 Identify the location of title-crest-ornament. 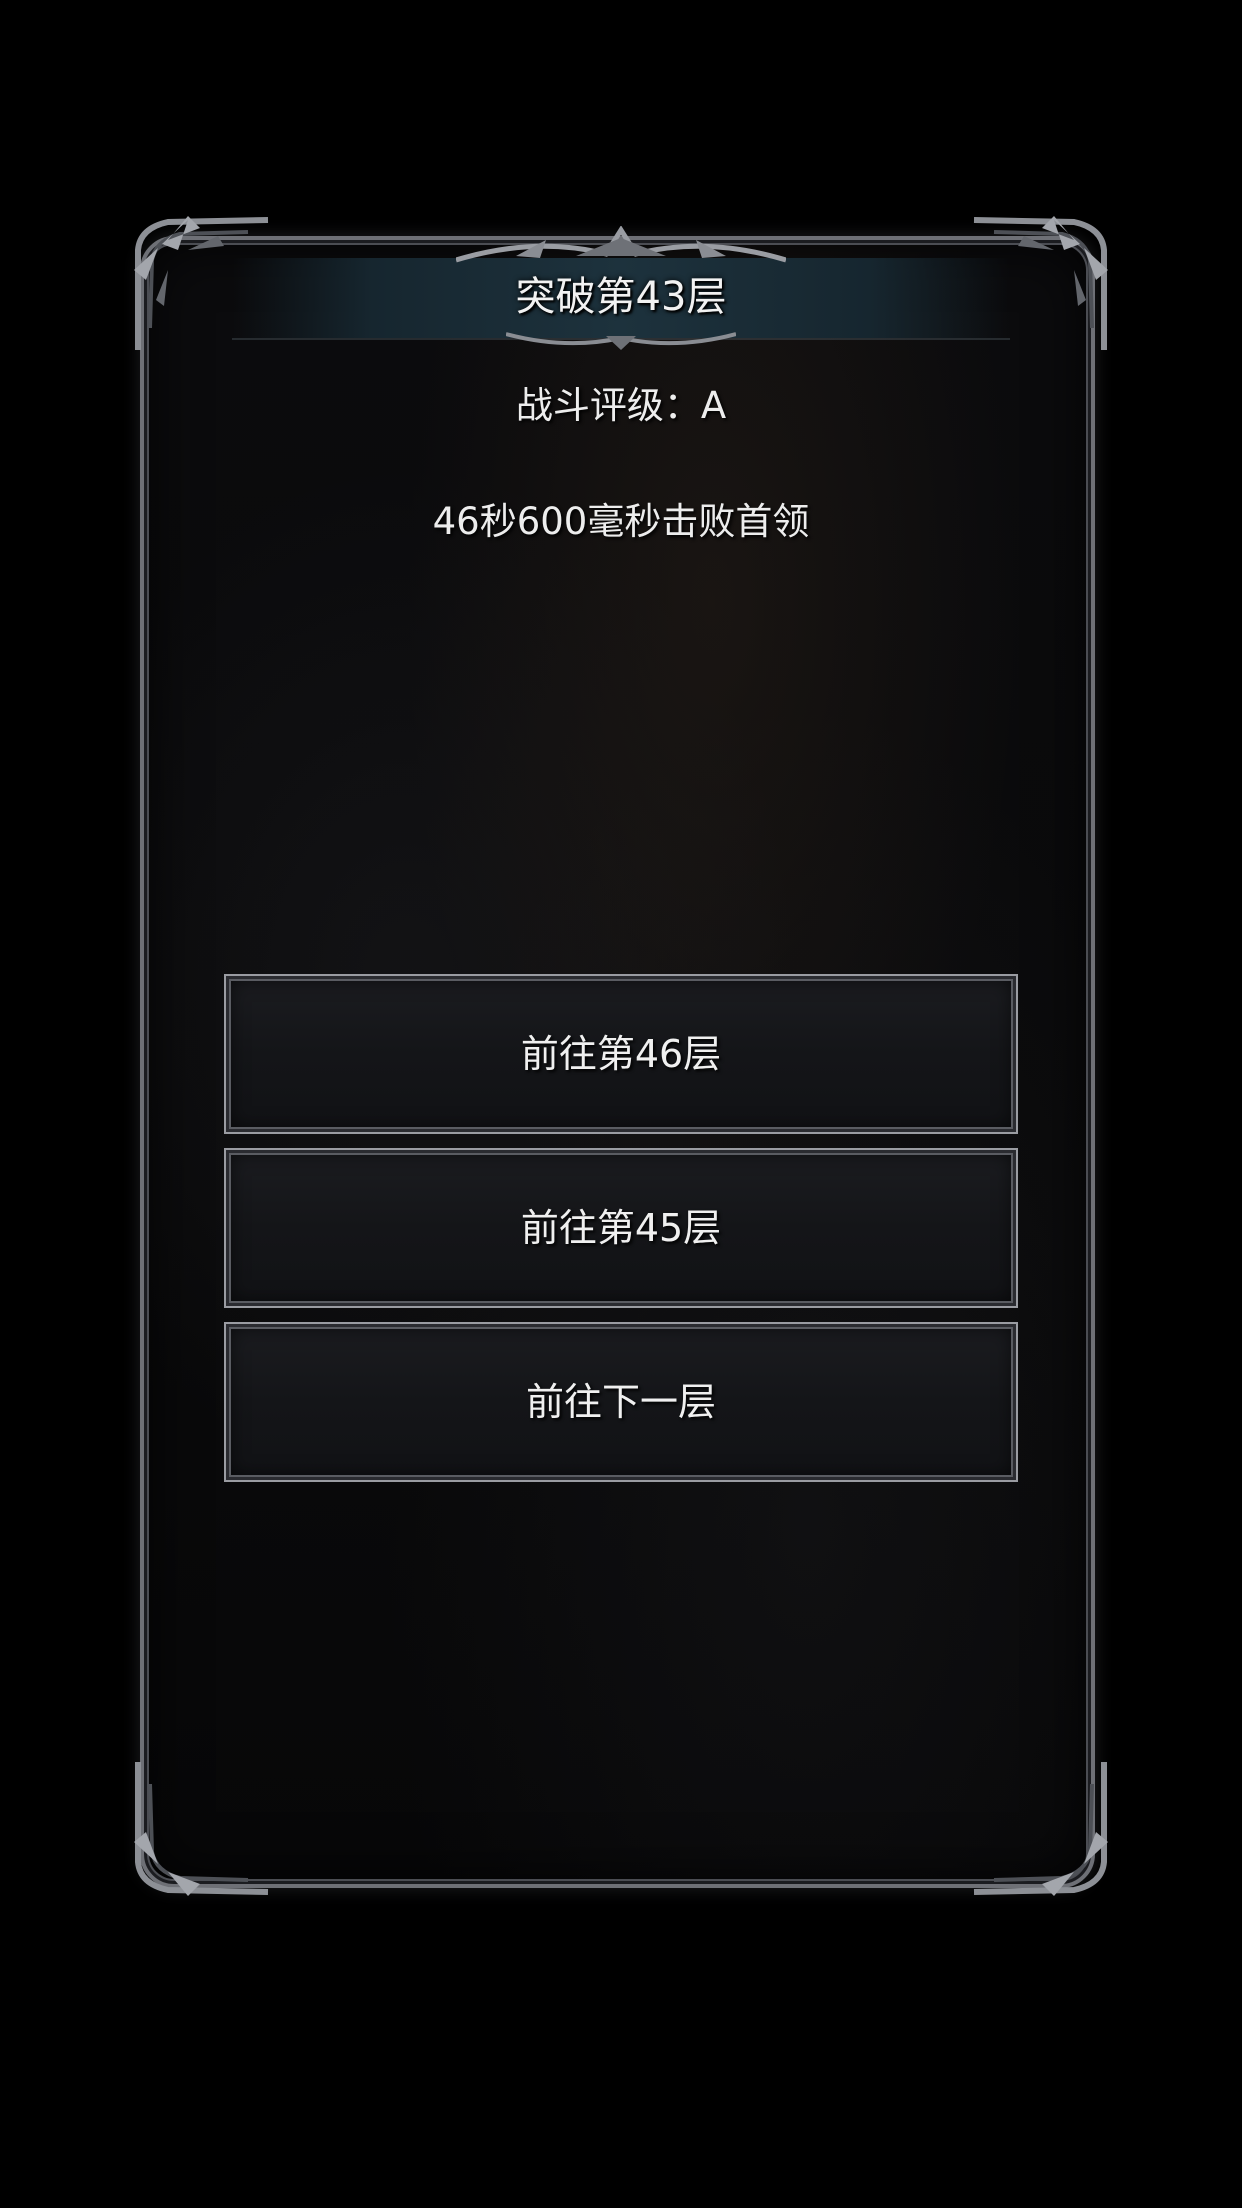
(621, 244).